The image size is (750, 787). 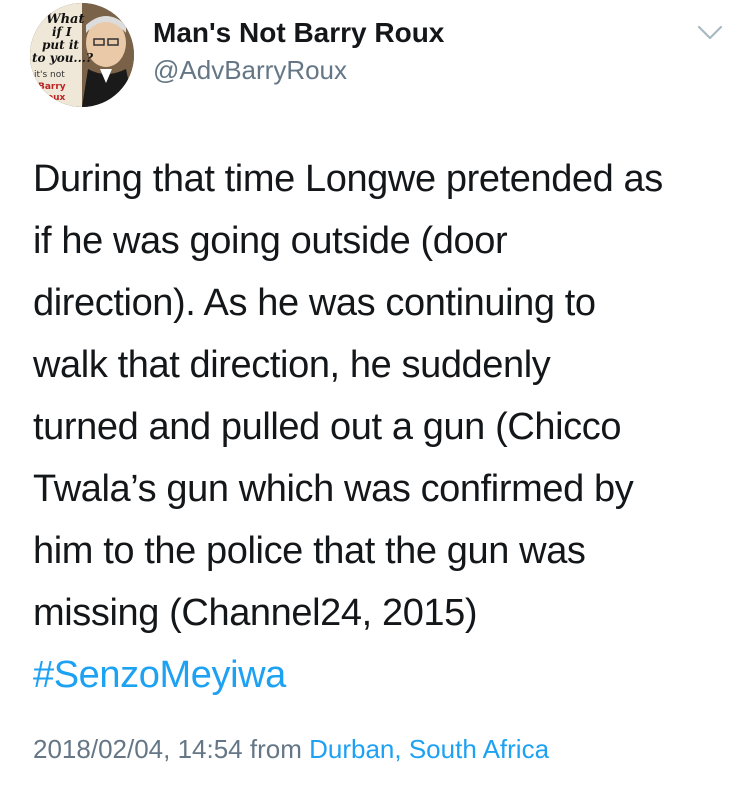 What do you see at coordinates (333, 489) in the screenshot?
I see `tweet-text-line: Twala’s gun which was confirmed by` at bounding box center [333, 489].